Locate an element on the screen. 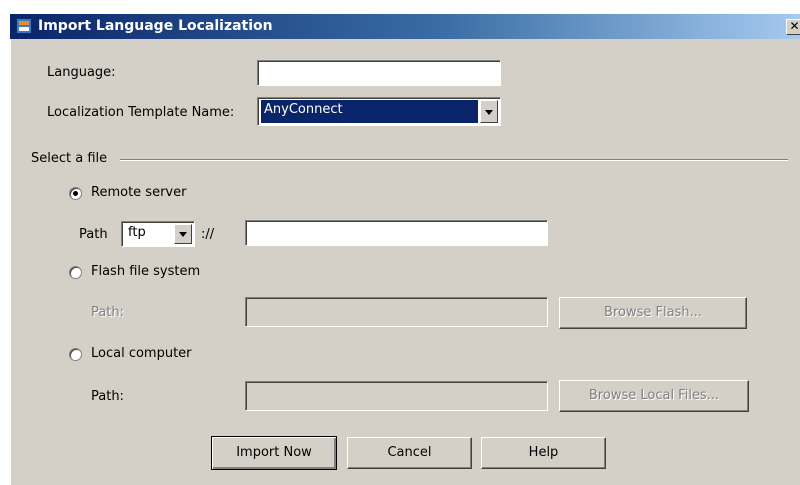 The height and width of the screenshot is (485, 800). group-separator is located at coordinates (454, 160).